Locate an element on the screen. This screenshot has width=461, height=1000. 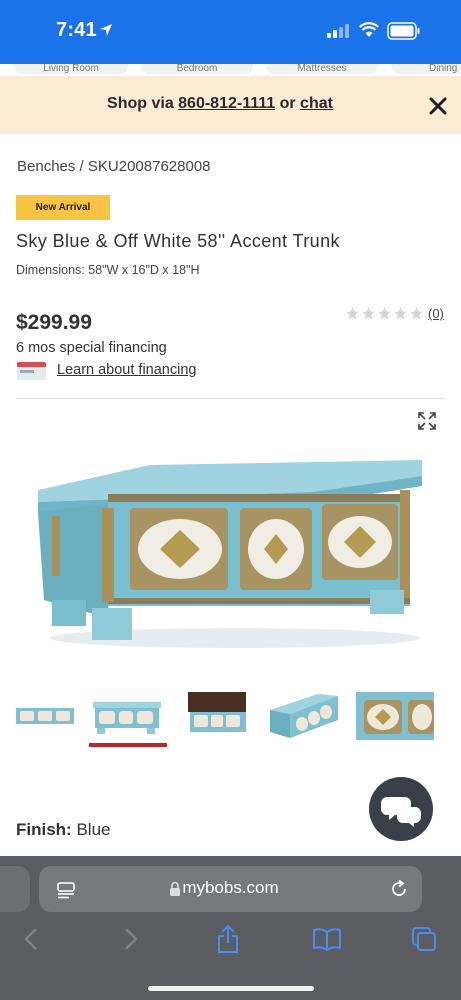
reload-icon is located at coordinates (399, 889).